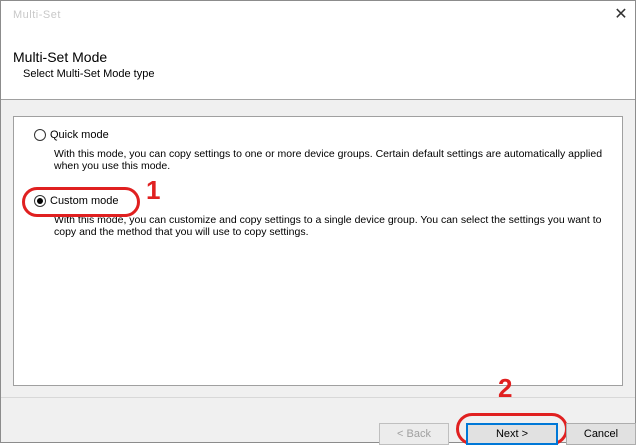  Describe the element at coordinates (318, 15) in the screenshot. I see `title-bar: Multi-Set ✕` at that location.